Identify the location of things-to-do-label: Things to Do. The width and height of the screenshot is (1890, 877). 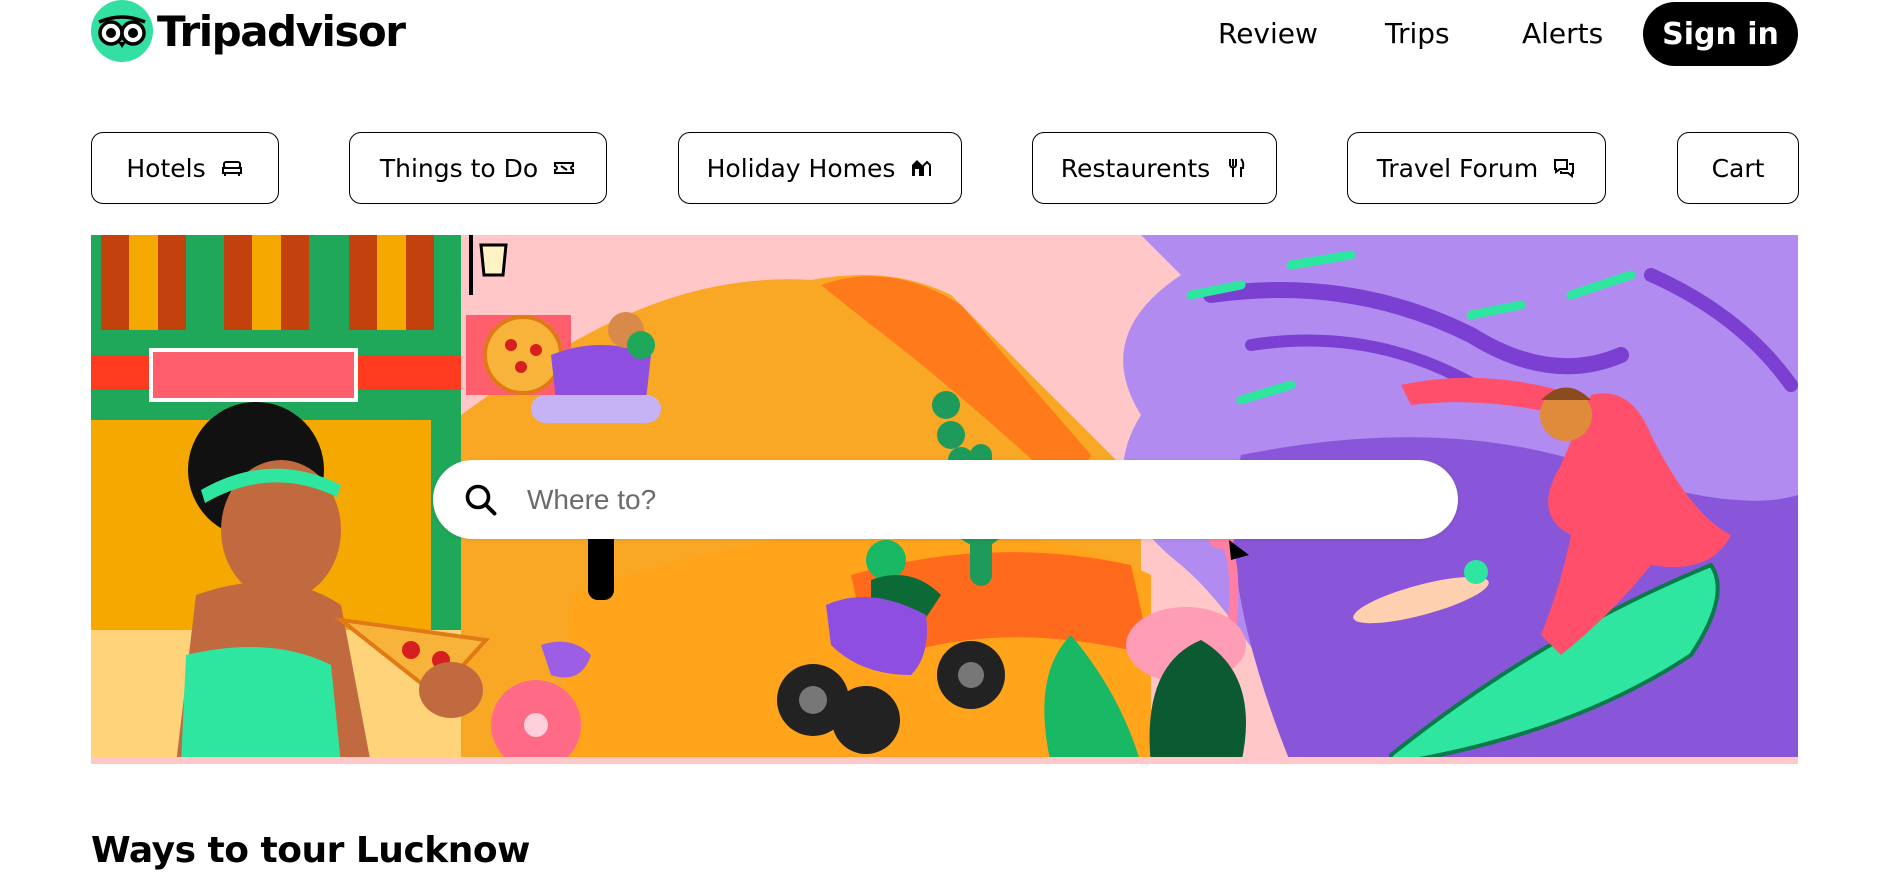
(459, 168).